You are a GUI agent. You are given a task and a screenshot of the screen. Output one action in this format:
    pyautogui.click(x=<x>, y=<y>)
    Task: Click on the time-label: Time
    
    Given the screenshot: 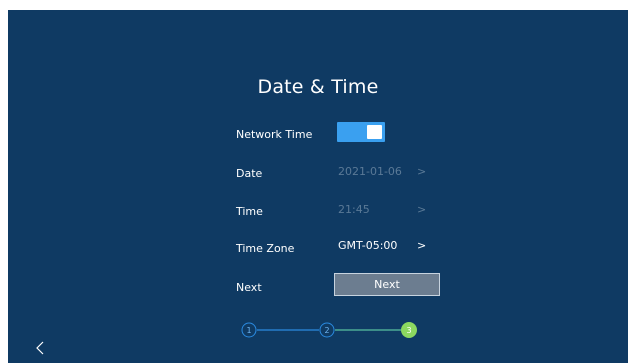 What is the action you would take?
    pyautogui.click(x=249, y=211)
    